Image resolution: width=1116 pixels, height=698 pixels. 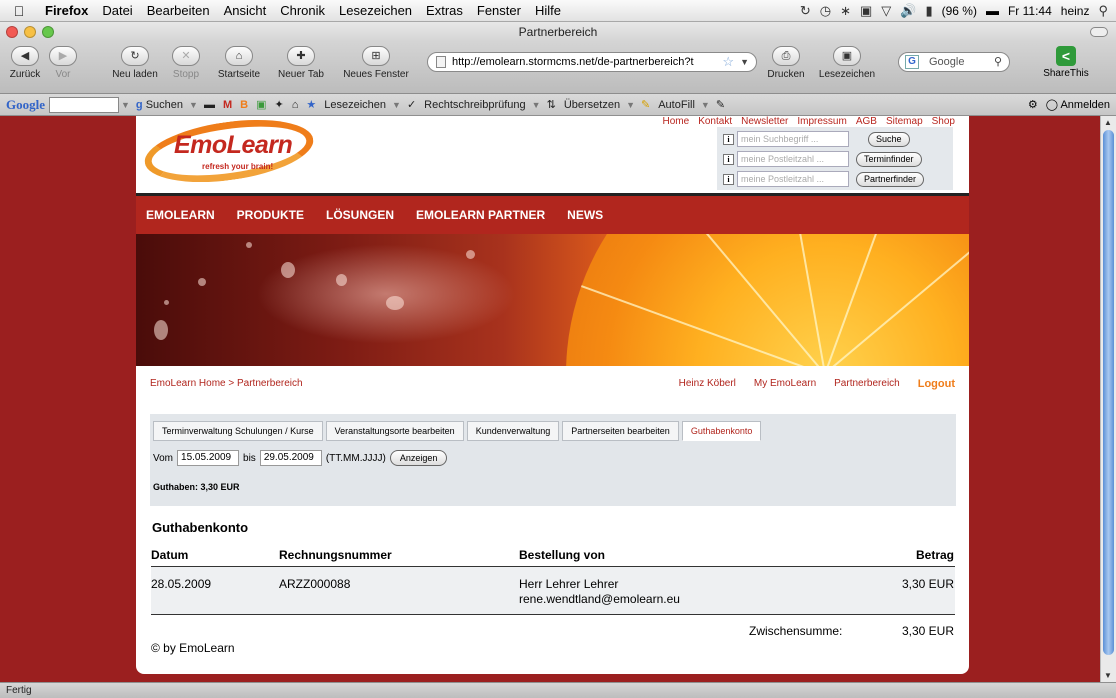 I want to click on close-window-button, so click(x=12, y=32).